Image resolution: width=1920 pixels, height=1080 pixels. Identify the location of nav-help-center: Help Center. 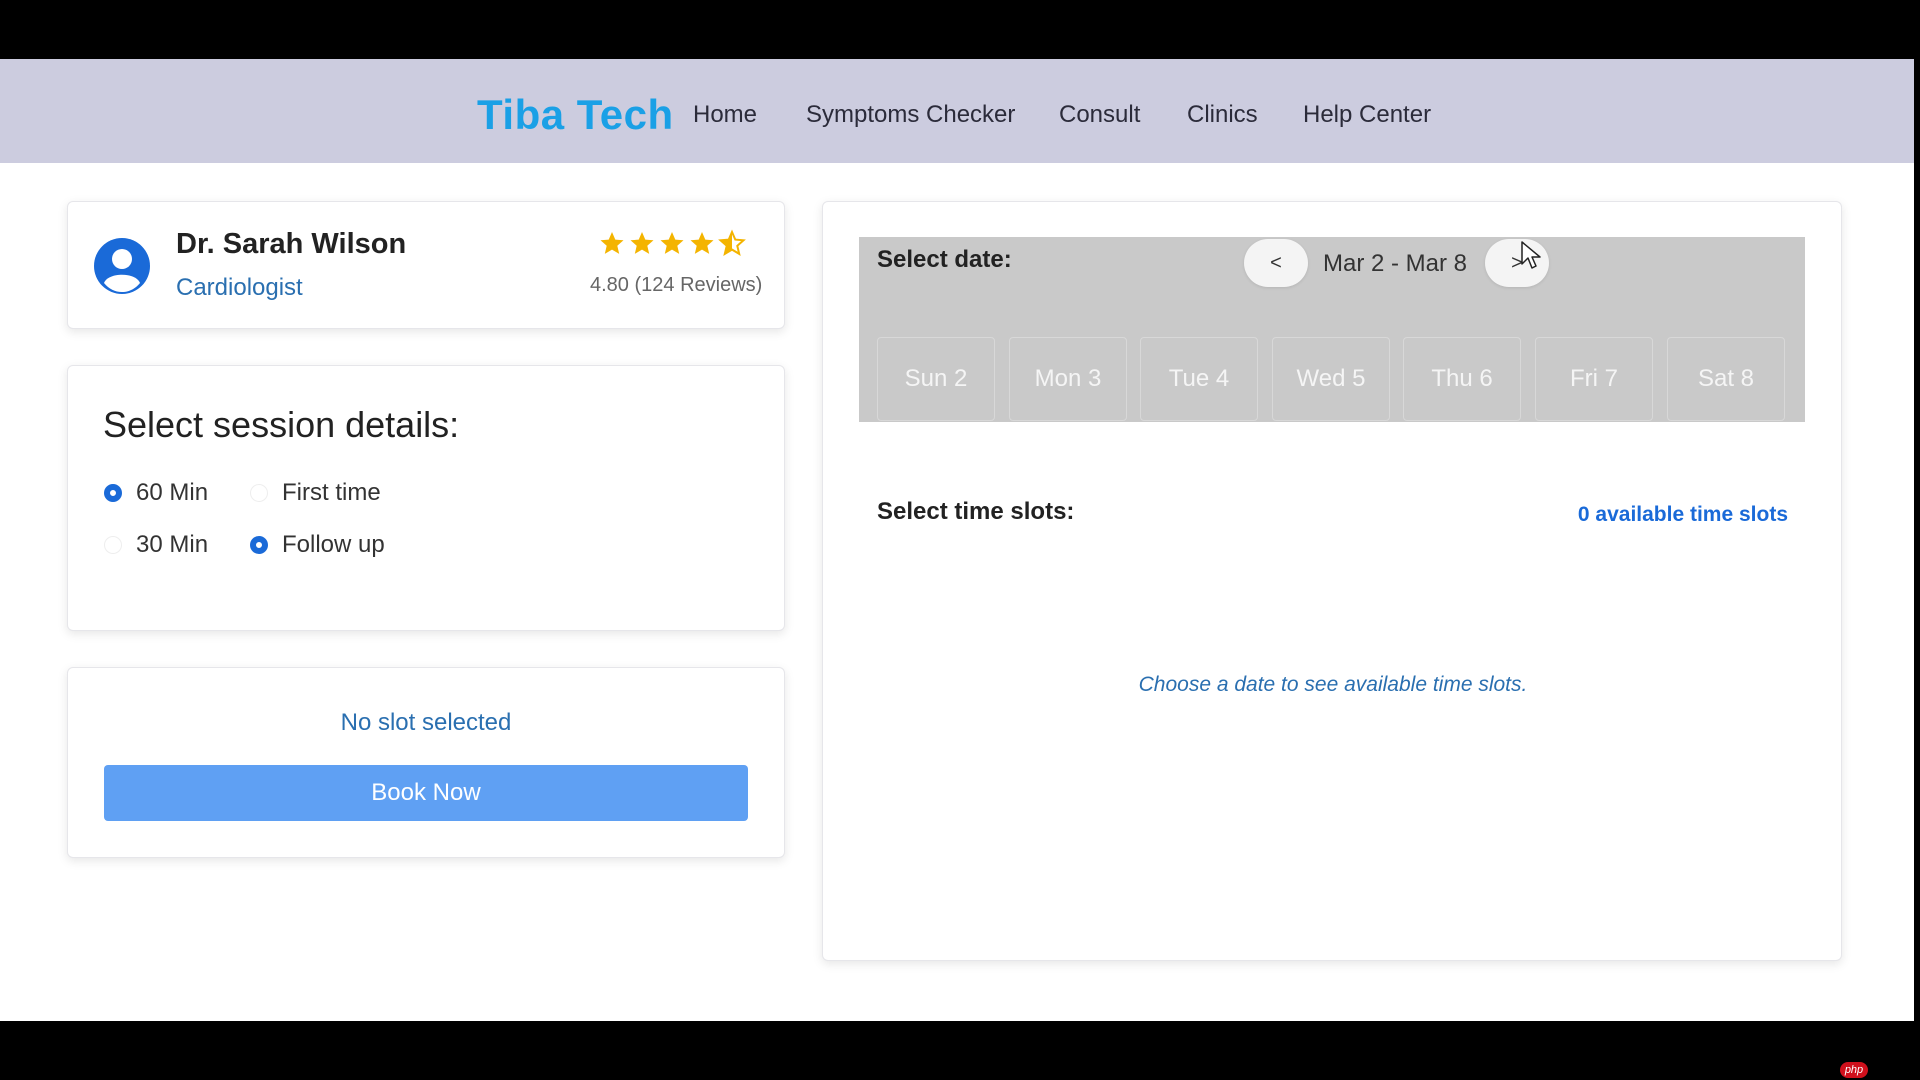
(1367, 115).